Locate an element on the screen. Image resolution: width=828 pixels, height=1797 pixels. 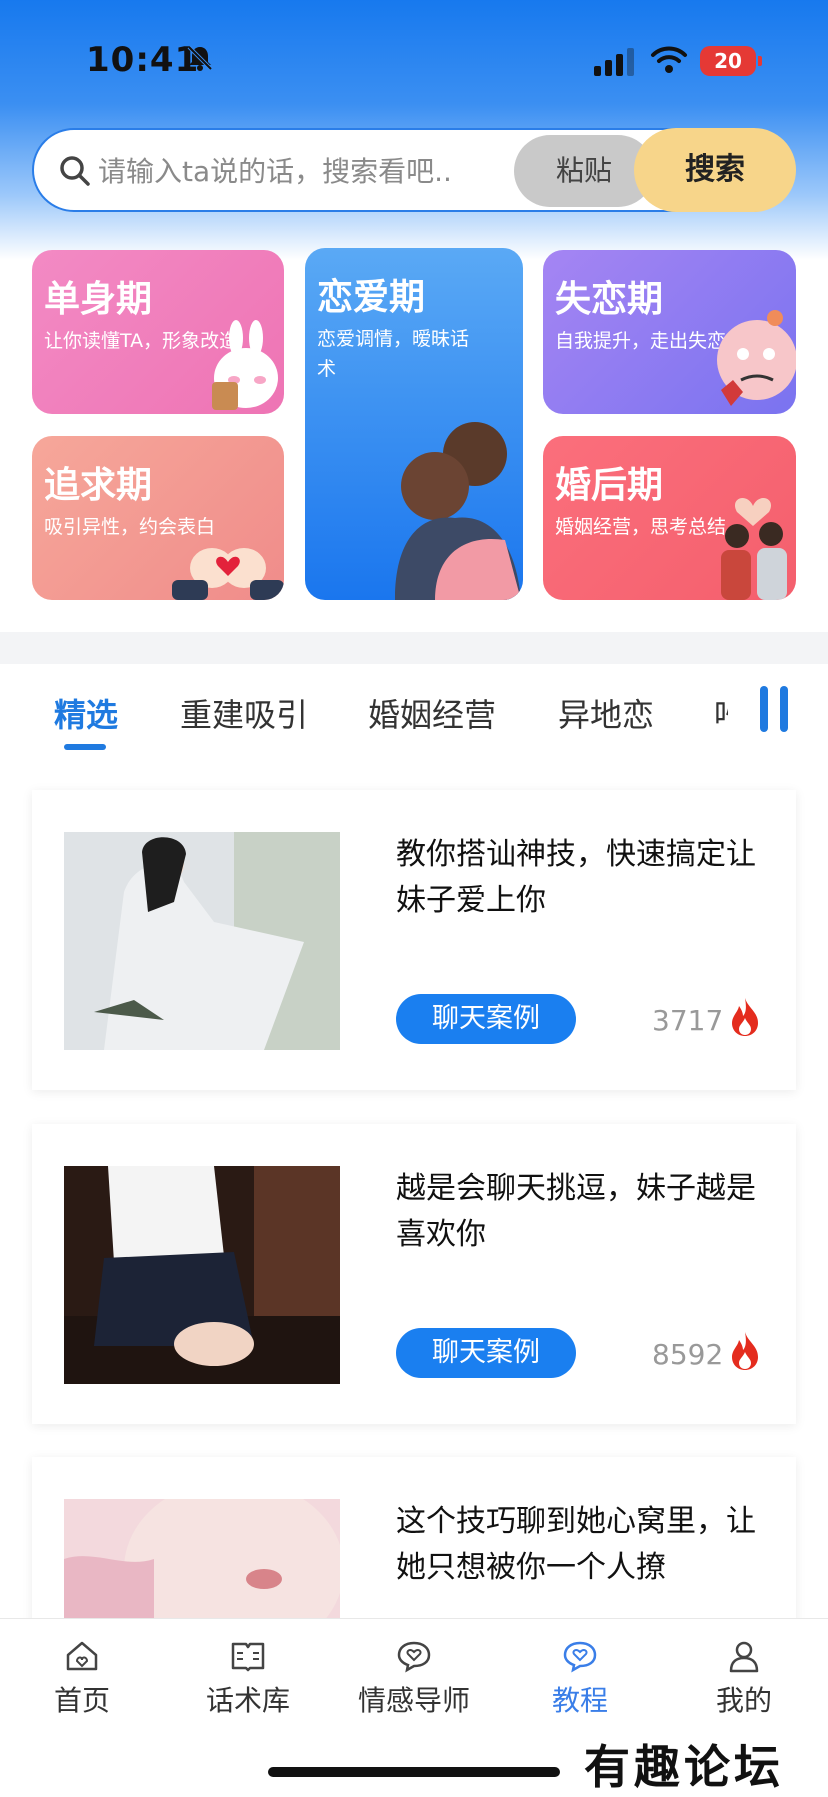
nav-mentor: 情感导师 is located at coordinates (414, 1679).